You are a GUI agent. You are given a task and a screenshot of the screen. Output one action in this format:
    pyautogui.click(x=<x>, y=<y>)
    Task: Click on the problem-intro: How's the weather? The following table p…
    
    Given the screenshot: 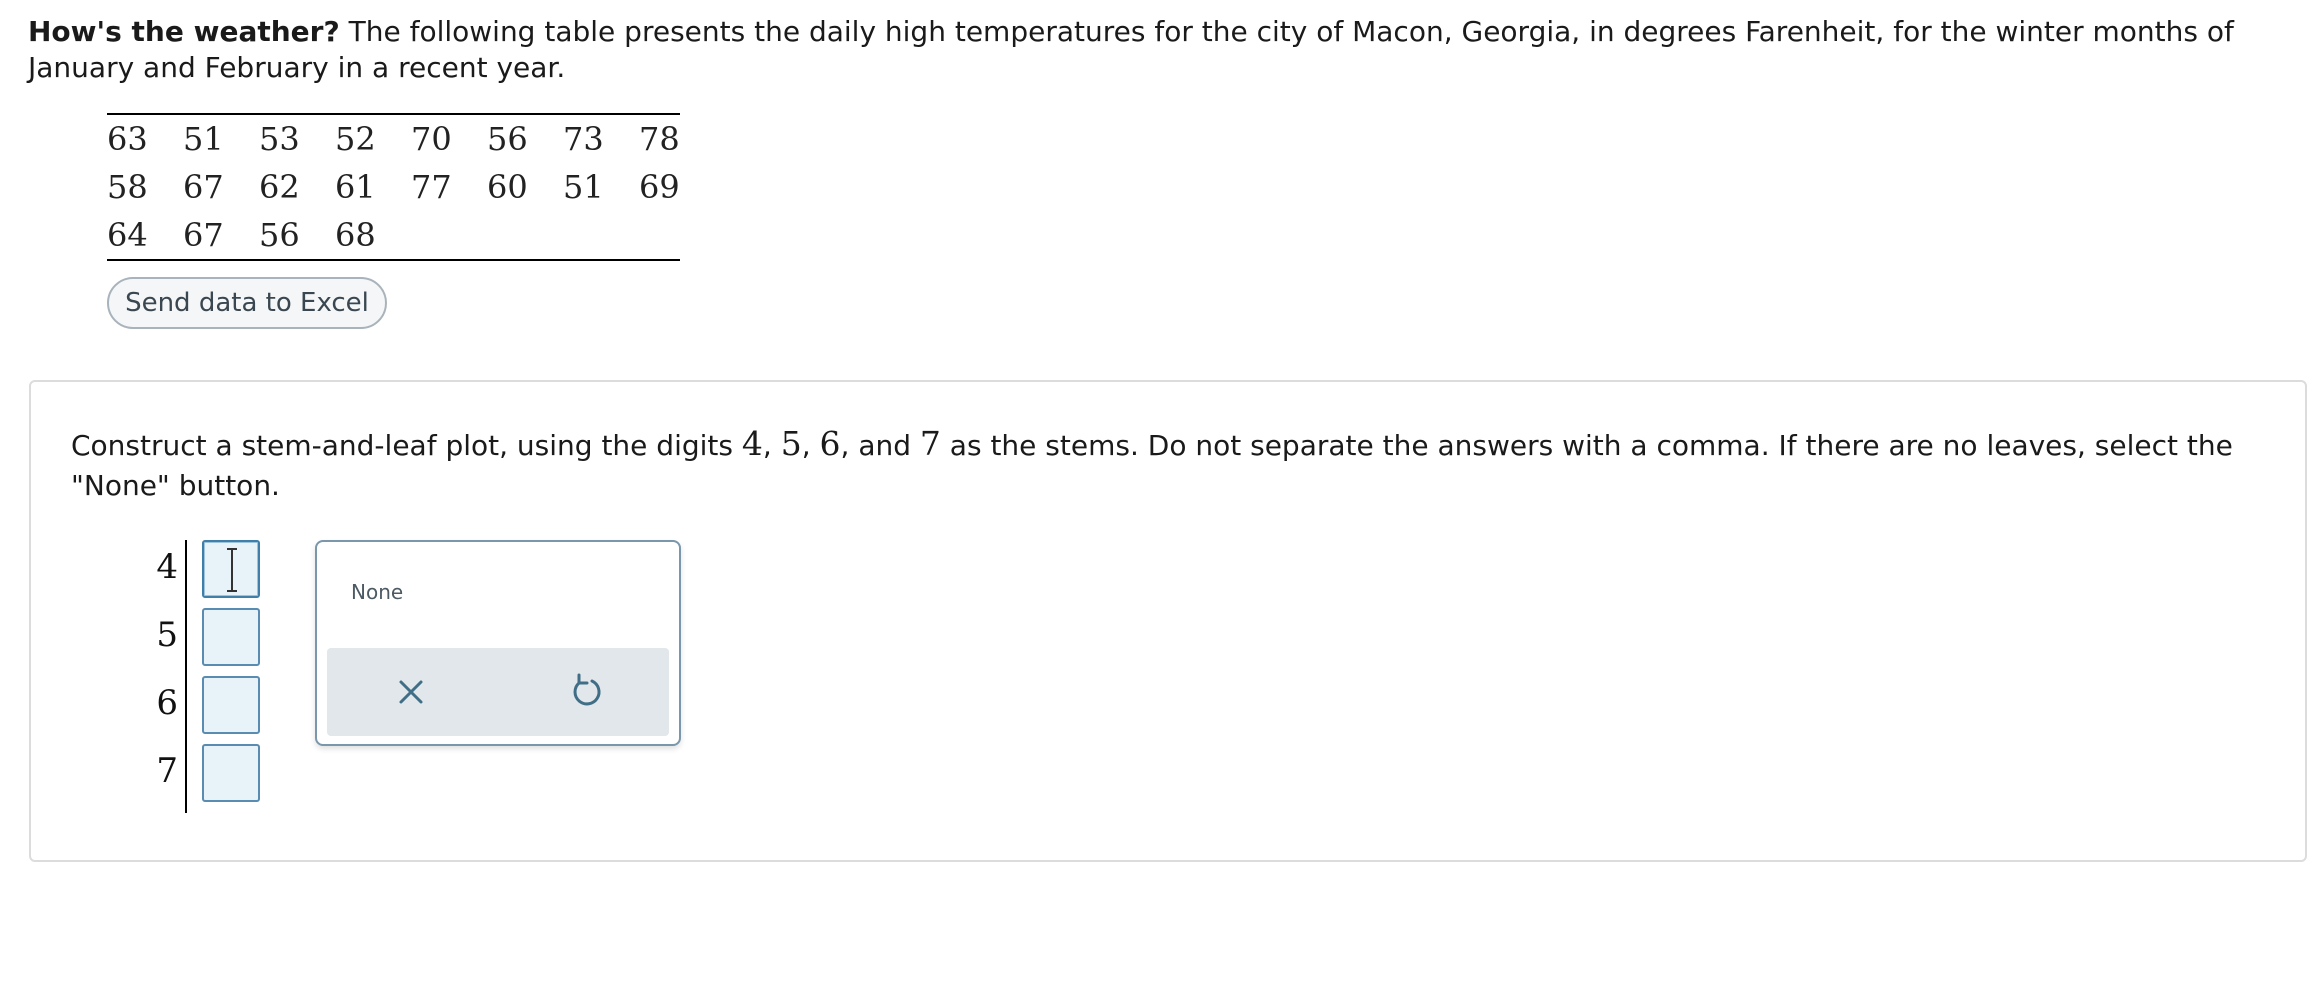 What is the action you would take?
    pyautogui.click(x=1158, y=50)
    